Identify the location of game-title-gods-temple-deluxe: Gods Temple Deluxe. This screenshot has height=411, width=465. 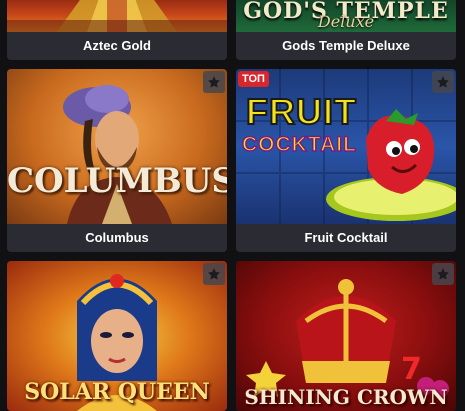
(346, 46).